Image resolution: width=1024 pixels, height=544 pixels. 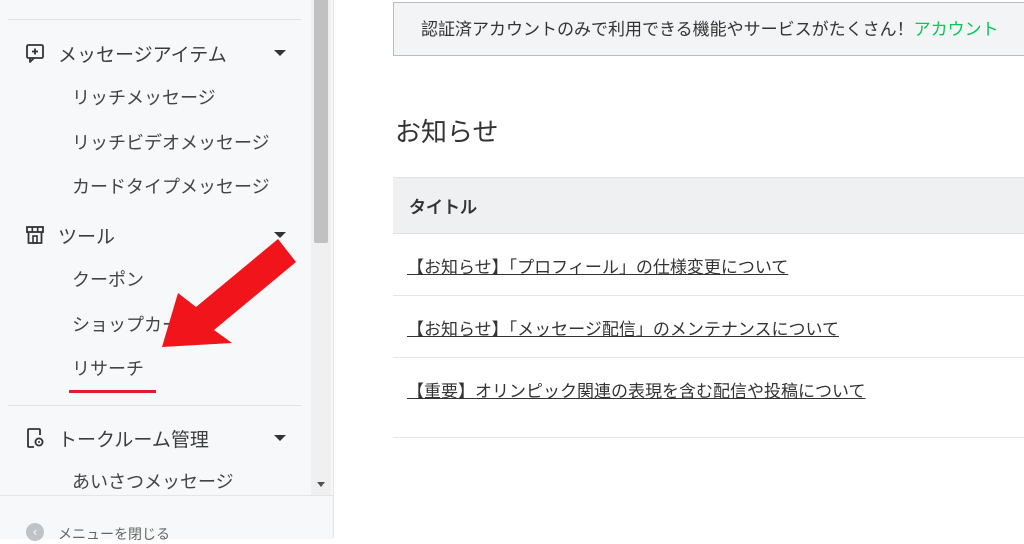 What do you see at coordinates (956, 30) in the screenshot?
I see `banner-link: アカウント` at bounding box center [956, 30].